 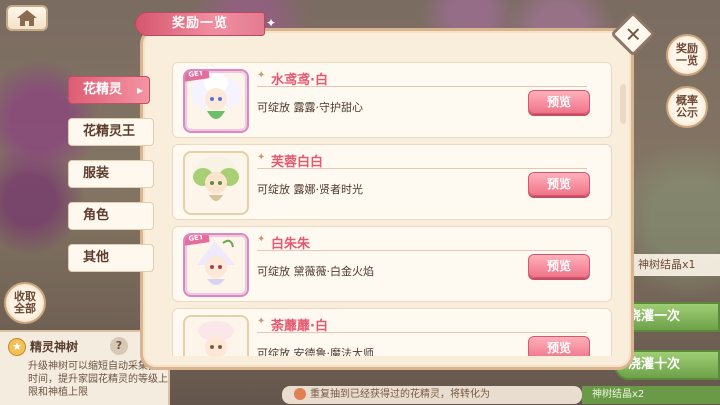 I want to click on reward-name: 白朱朱, so click(x=291, y=244).